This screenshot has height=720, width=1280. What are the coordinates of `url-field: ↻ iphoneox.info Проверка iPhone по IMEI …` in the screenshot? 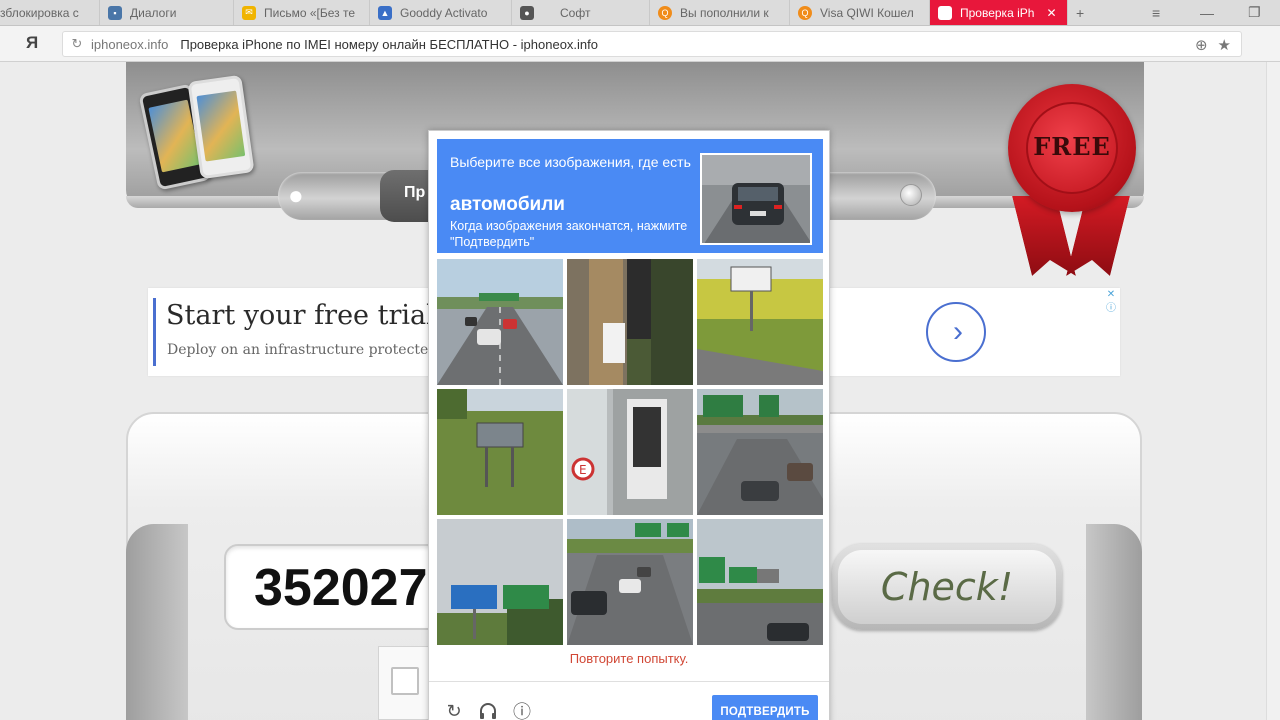 It's located at (652, 44).